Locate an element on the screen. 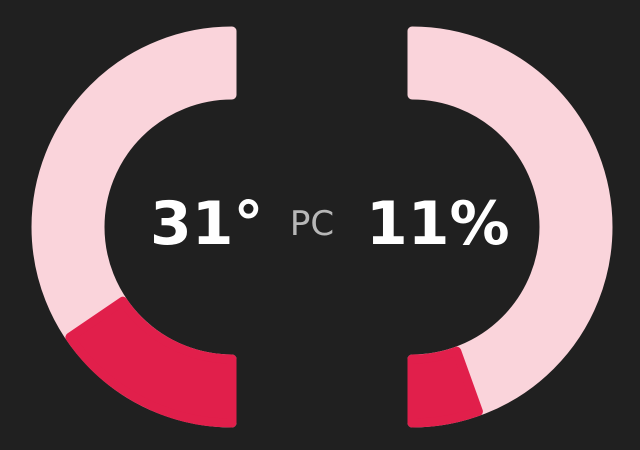 Image resolution: width=640 pixels, height=450 pixels. device-label: PC is located at coordinates (312, 224).